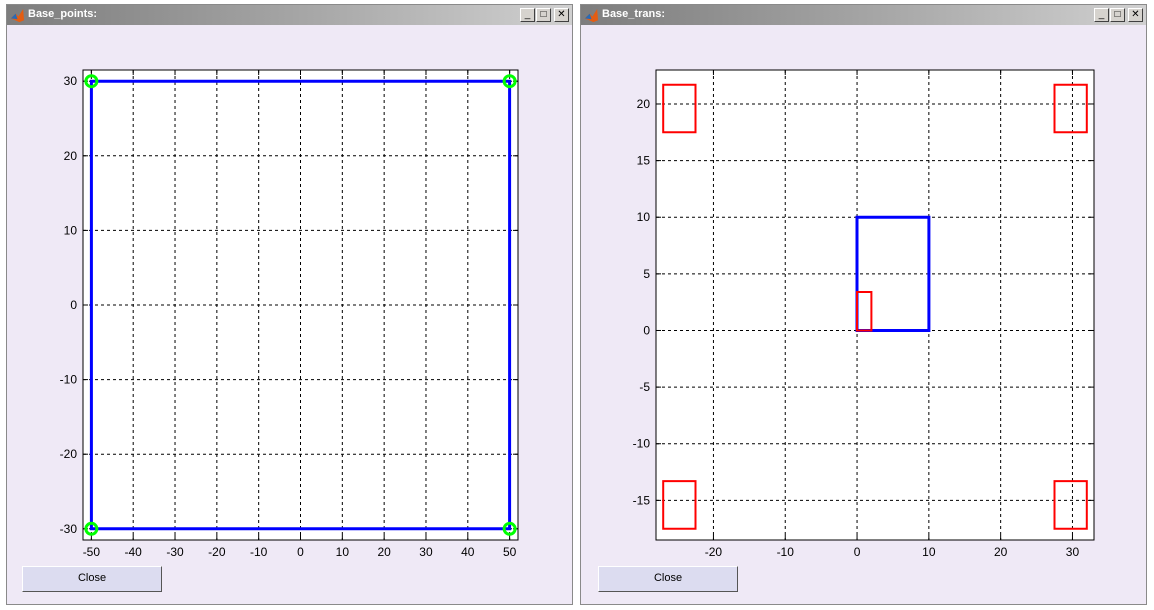 This screenshot has width=1154, height=610. I want to click on x-tick-label: -30, so click(175, 552).